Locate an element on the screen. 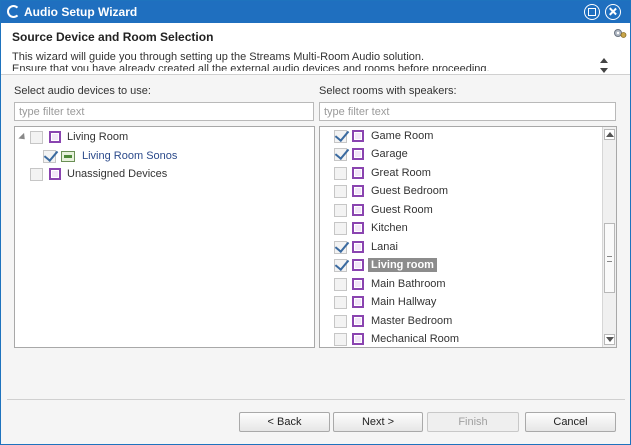 The height and width of the screenshot is (445, 631). expand-arrow-icon is located at coordinates (23, 137).